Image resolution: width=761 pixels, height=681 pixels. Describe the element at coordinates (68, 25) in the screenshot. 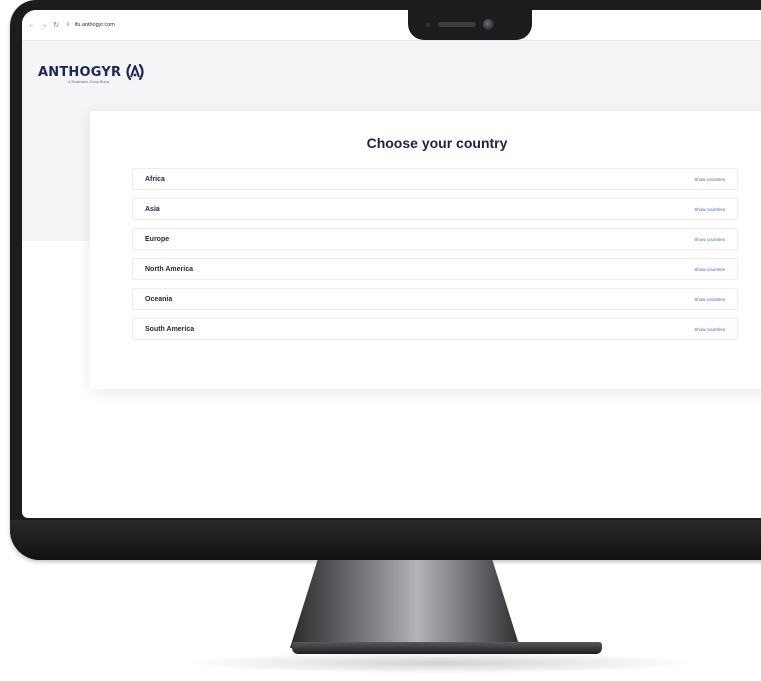

I see `site-settings-icon: ≡` at that location.